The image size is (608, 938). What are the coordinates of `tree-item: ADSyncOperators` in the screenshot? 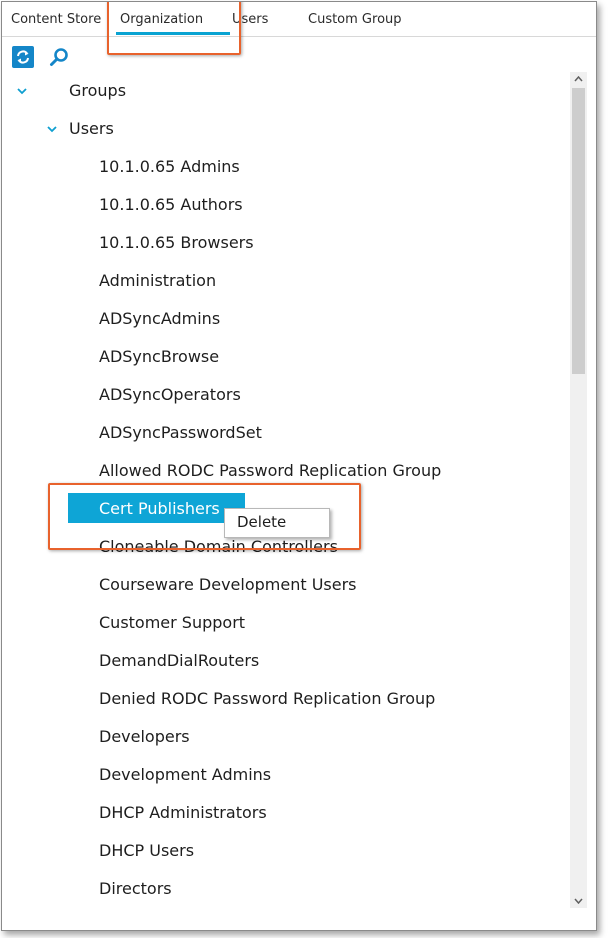 It's located at (285, 395).